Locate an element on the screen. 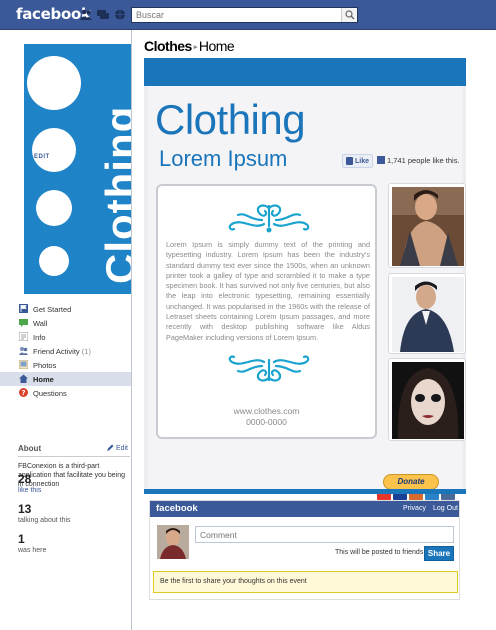 The width and height of the screenshot is (496, 630). search-input: Buscar is located at coordinates (244, 15).